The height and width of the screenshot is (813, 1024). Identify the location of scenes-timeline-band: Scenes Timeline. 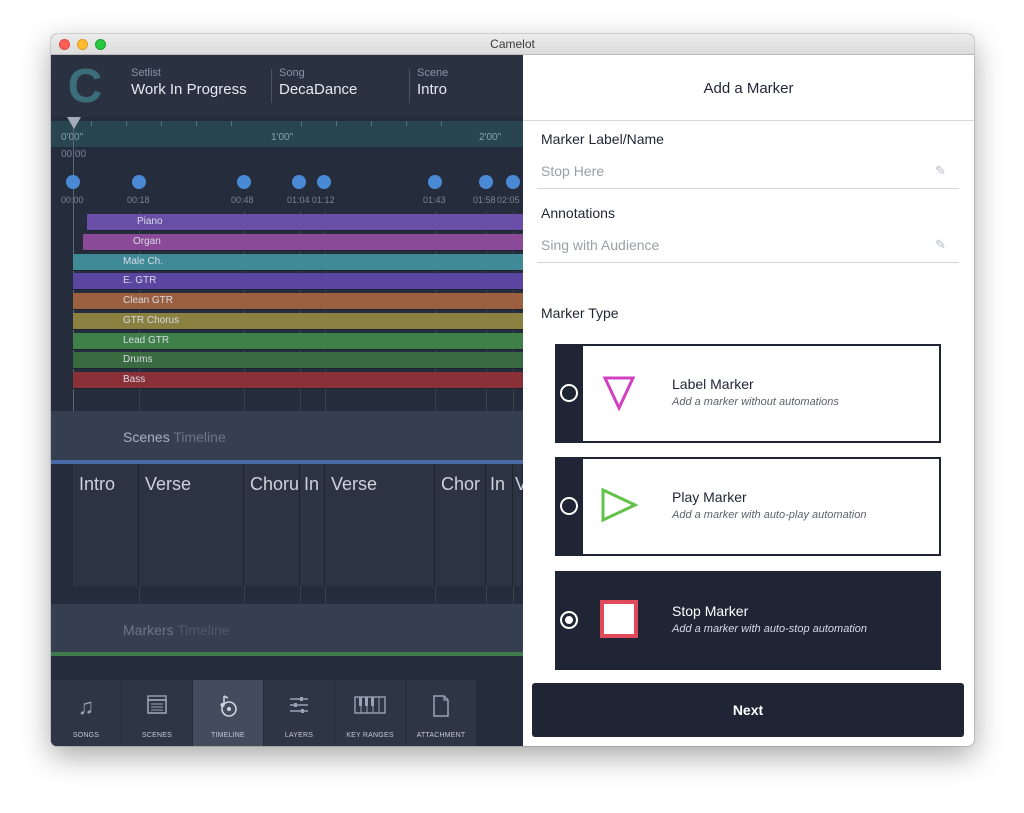
(287, 436).